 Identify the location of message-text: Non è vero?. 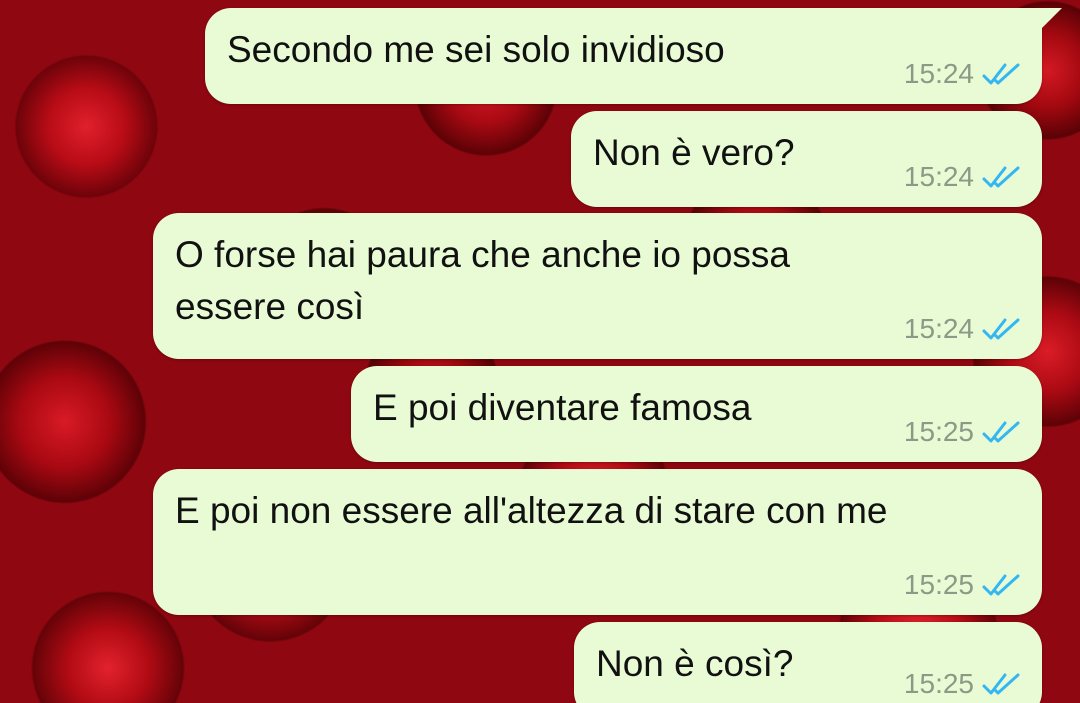
(694, 152).